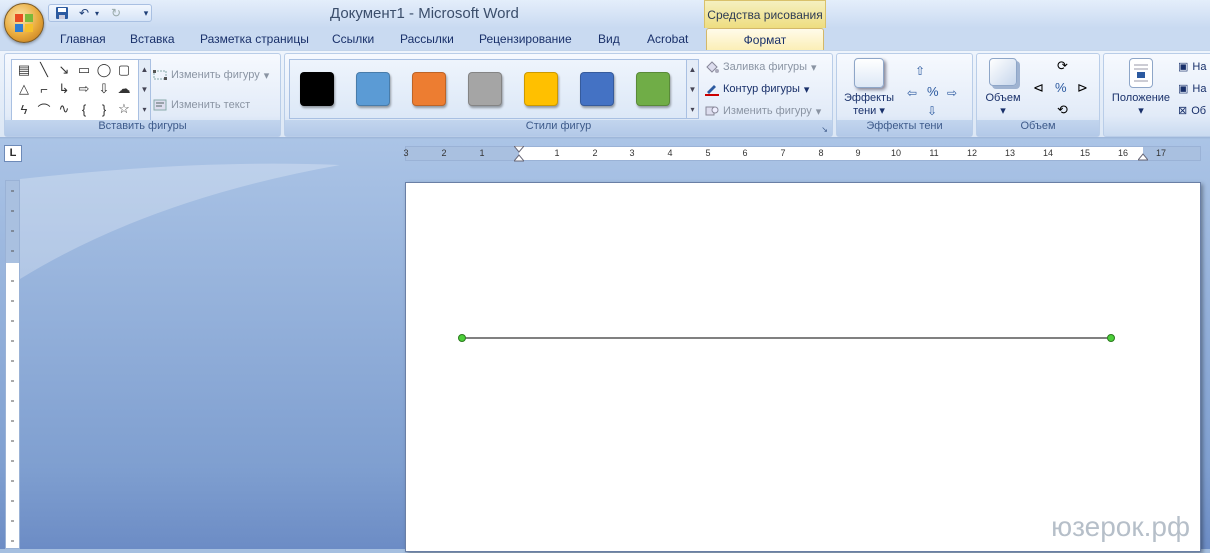 The width and height of the screenshot is (1210, 553). What do you see at coordinates (1141, 73) in the screenshot?
I see `position-page-icon` at bounding box center [1141, 73].